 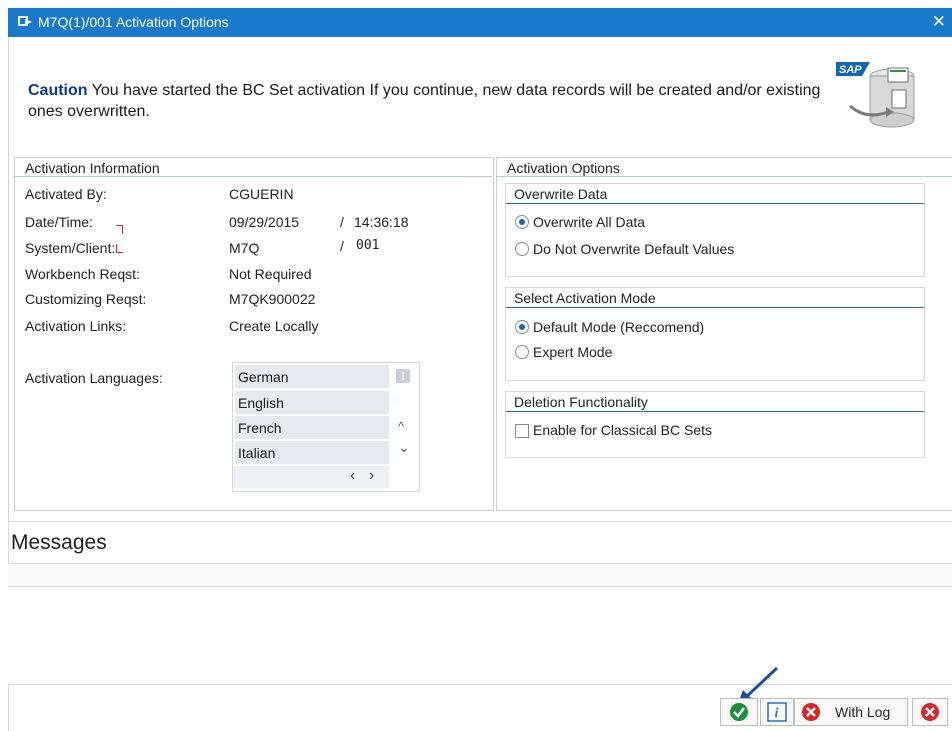 I want to click on customizing-request-value: M7QK900022, so click(x=272, y=299).